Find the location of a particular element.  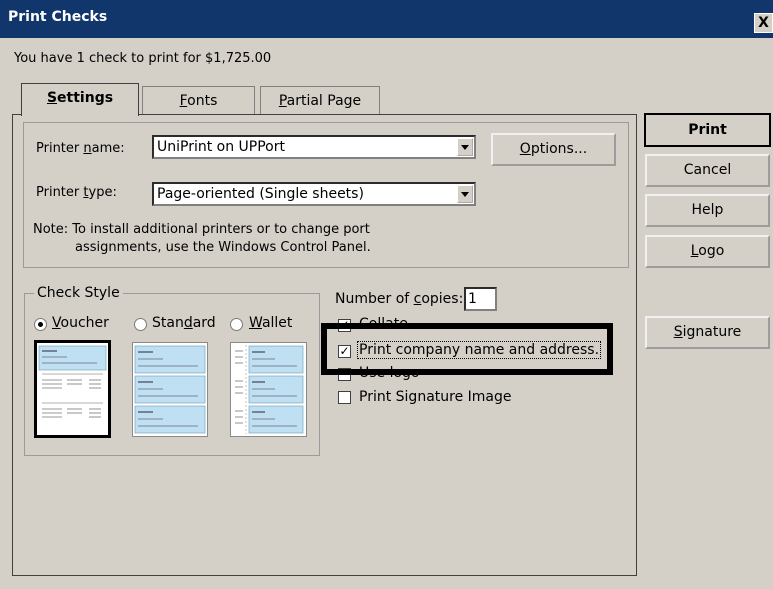

tab-partial-label: artial Page is located at coordinates (324, 101).